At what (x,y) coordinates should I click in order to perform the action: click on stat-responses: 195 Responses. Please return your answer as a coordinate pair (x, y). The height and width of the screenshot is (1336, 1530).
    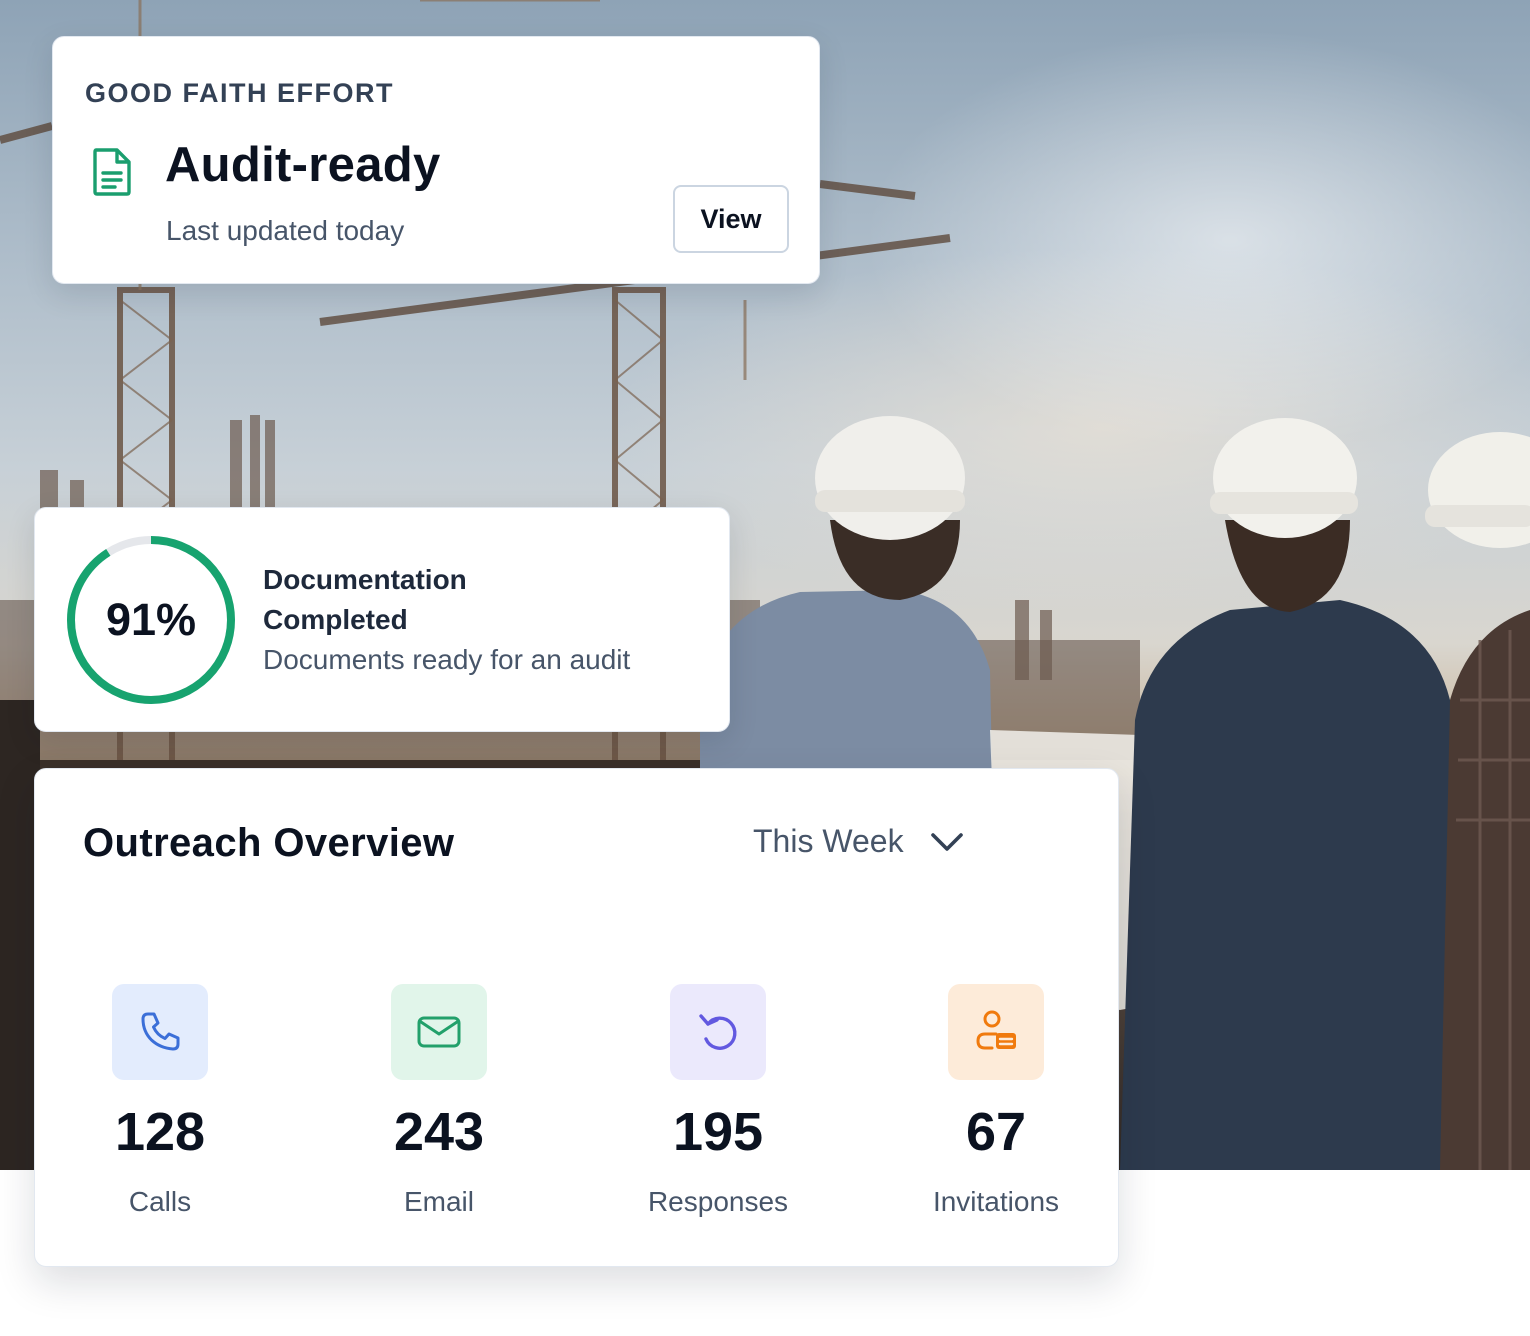
    Looking at the image, I should click on (718, 1101).